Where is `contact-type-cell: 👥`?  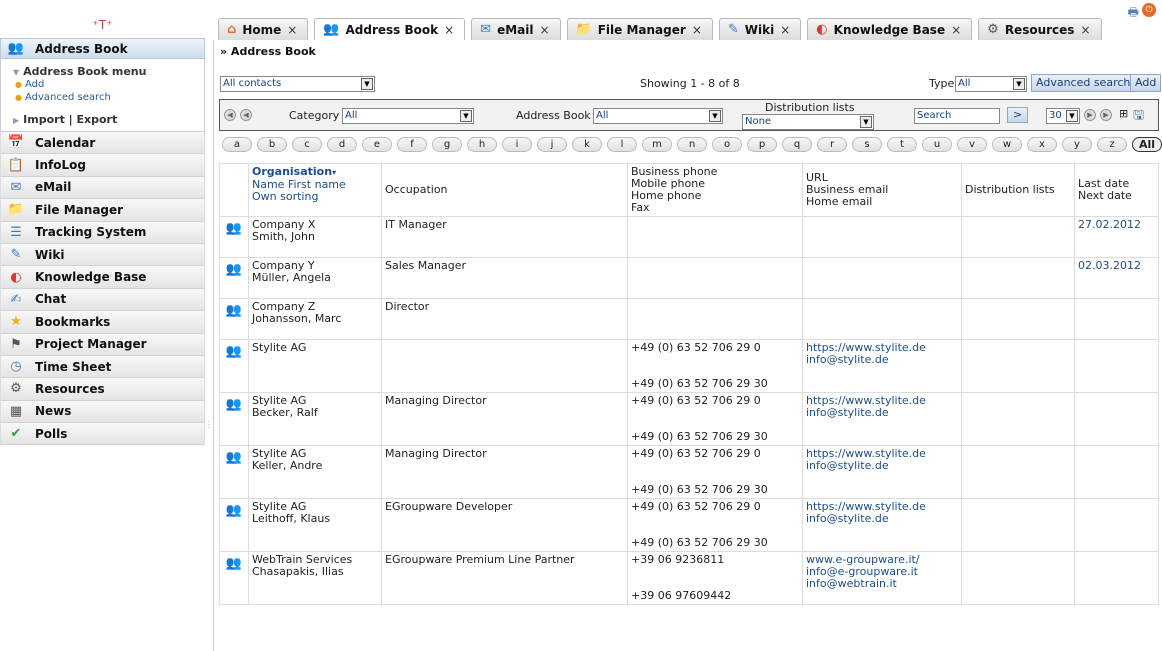 contact-type-cell: 👥 is located at coordinates (234, 237).